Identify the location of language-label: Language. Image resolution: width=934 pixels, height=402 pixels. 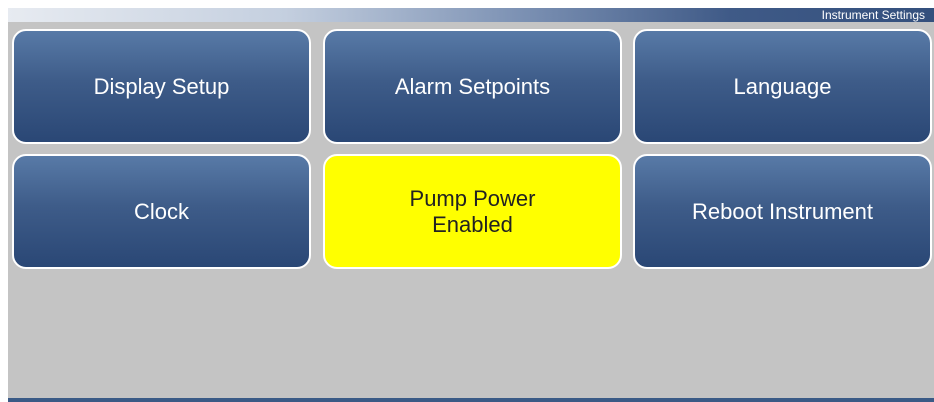
(782, 86).